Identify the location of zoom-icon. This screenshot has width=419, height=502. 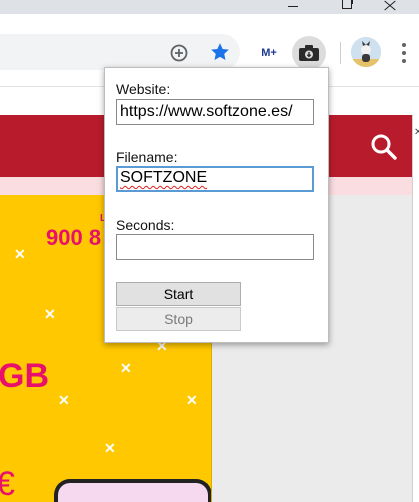
(179, 53).